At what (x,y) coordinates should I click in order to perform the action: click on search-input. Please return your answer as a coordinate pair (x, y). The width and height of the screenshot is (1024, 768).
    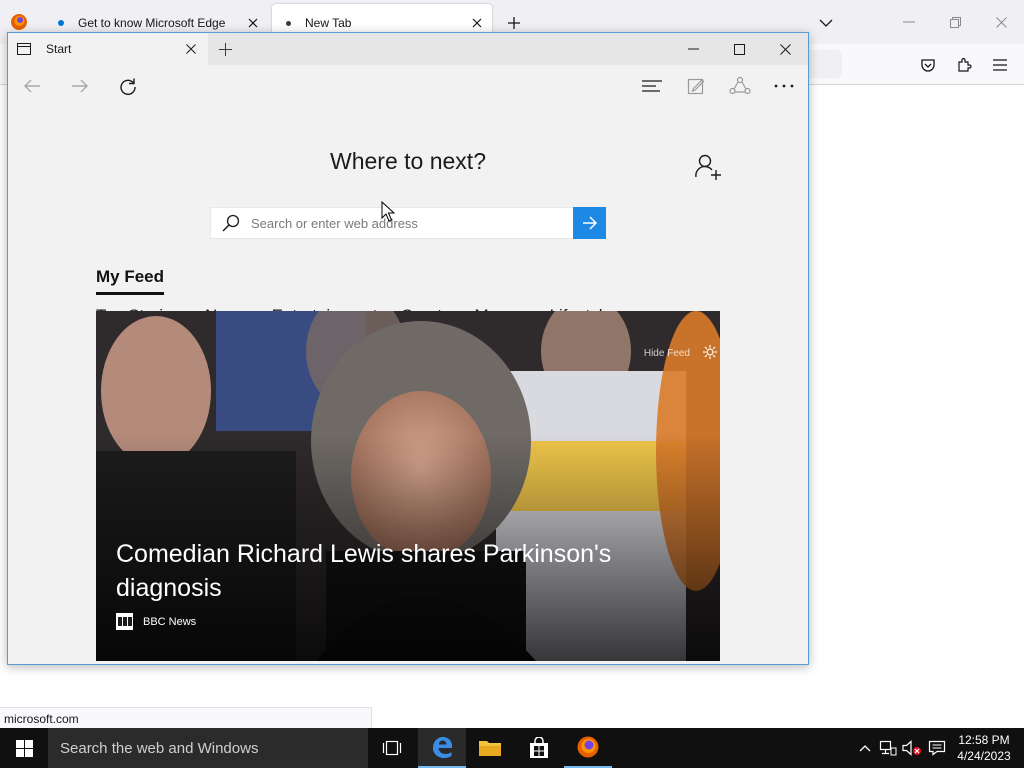
    Looking at the image, I should click on (412, 223).